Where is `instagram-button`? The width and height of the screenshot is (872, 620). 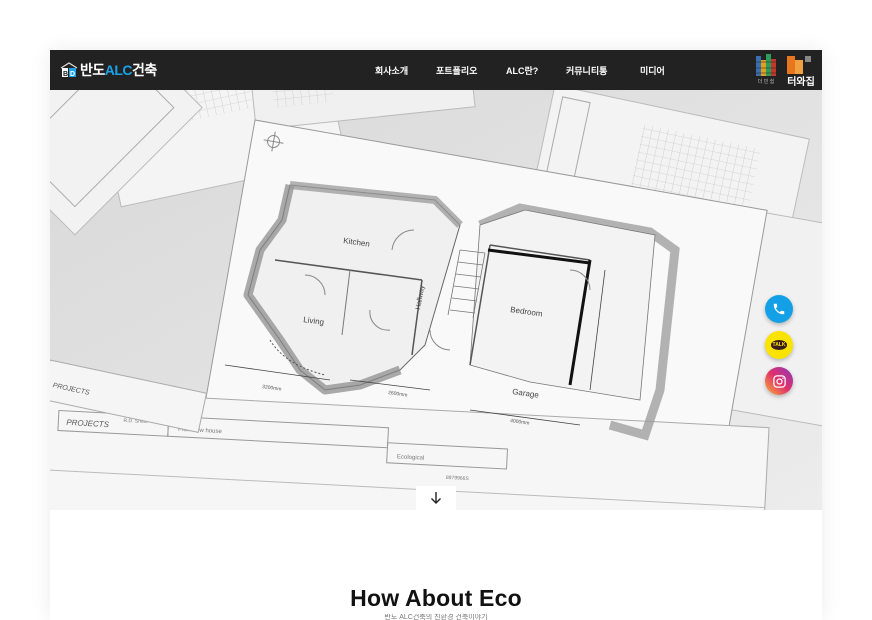 instagram-button is located at coordinates (779, 381).